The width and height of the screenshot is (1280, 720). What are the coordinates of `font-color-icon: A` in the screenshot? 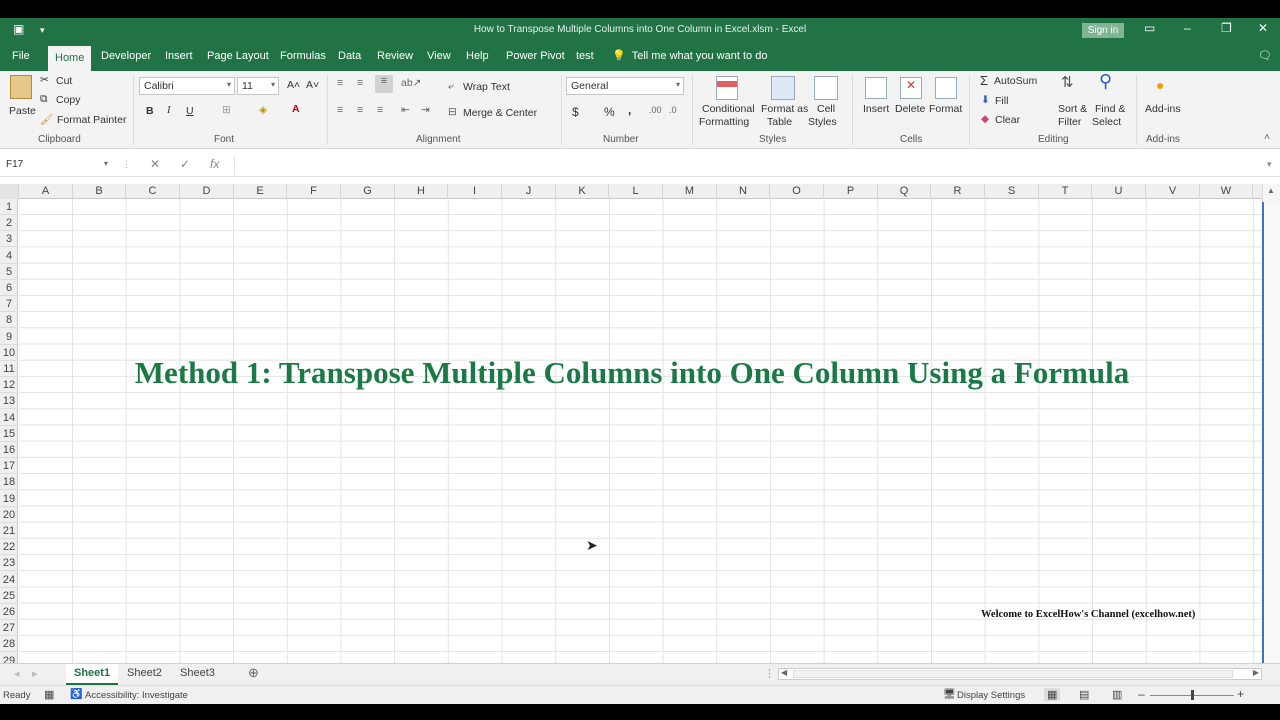 It's located at (296, 109).